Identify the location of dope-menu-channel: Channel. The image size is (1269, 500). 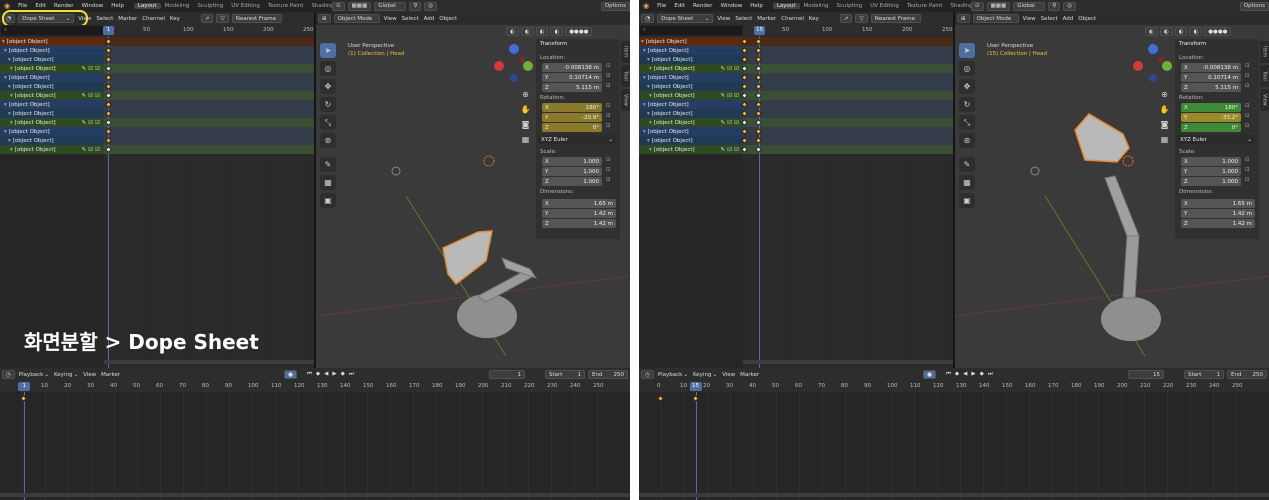
(153, 19).